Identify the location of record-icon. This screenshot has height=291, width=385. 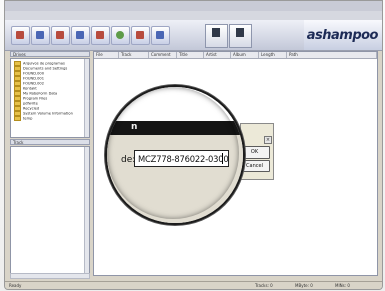
(140, 35).